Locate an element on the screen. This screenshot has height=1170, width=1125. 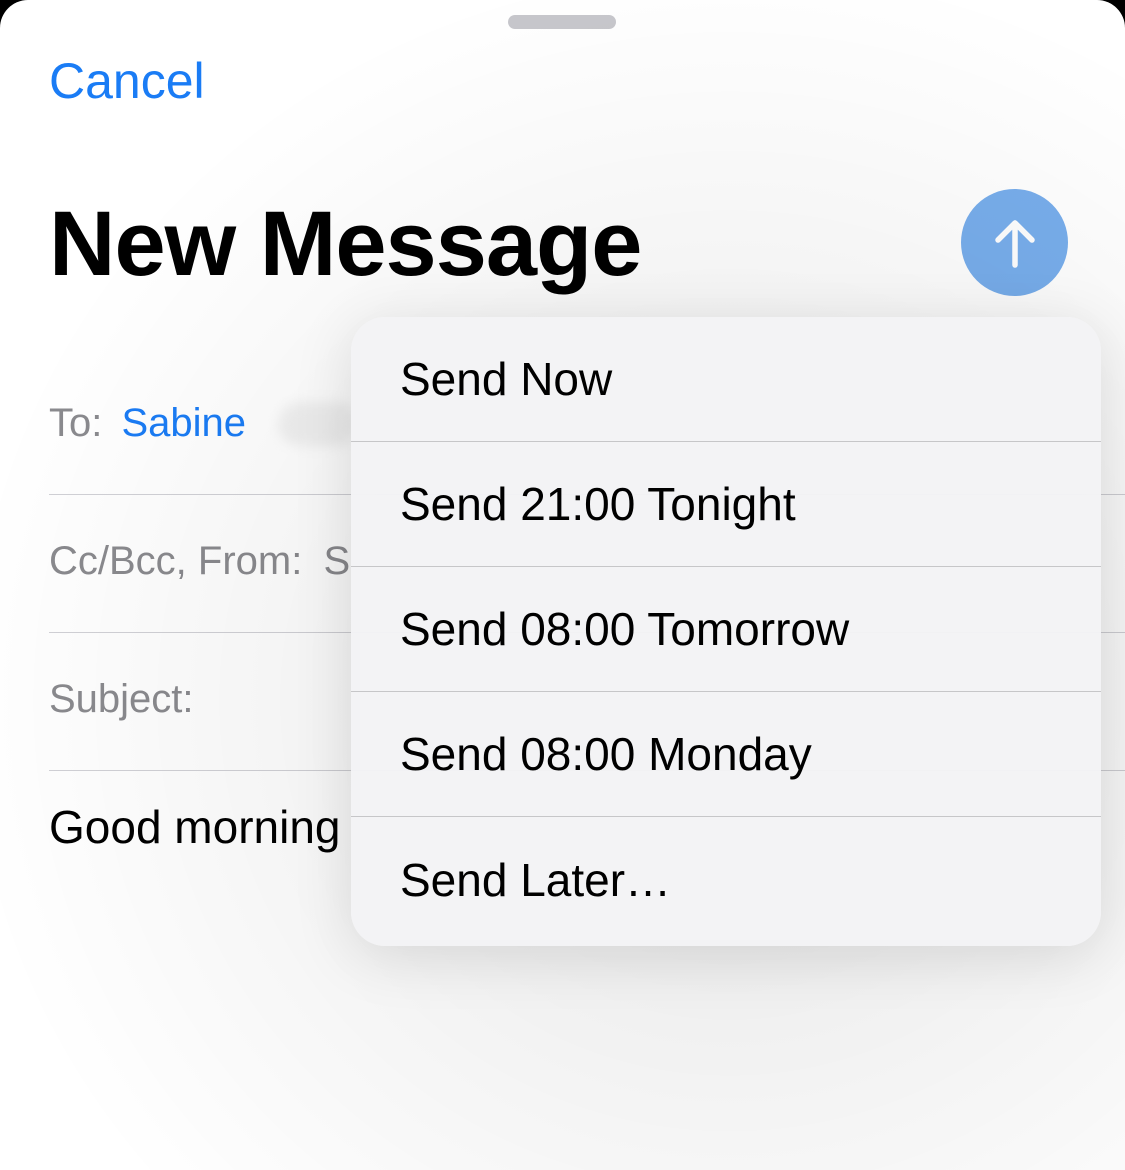
cancel-button: Cancel is located at coordinates (127, 81).